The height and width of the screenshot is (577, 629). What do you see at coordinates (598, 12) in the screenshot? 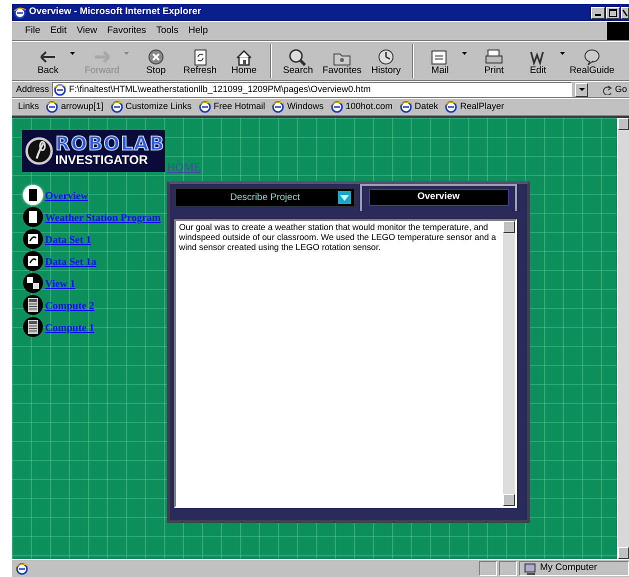
I see `minimize-button` at bounding box center [598, 12].